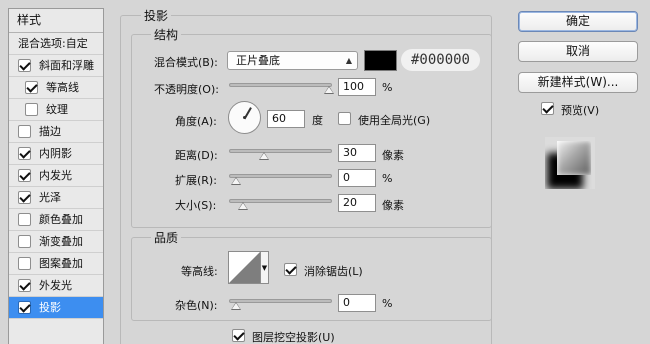 The image size is (650, 344). I want to click on style-item-3: 纹理, so click(56, 110).